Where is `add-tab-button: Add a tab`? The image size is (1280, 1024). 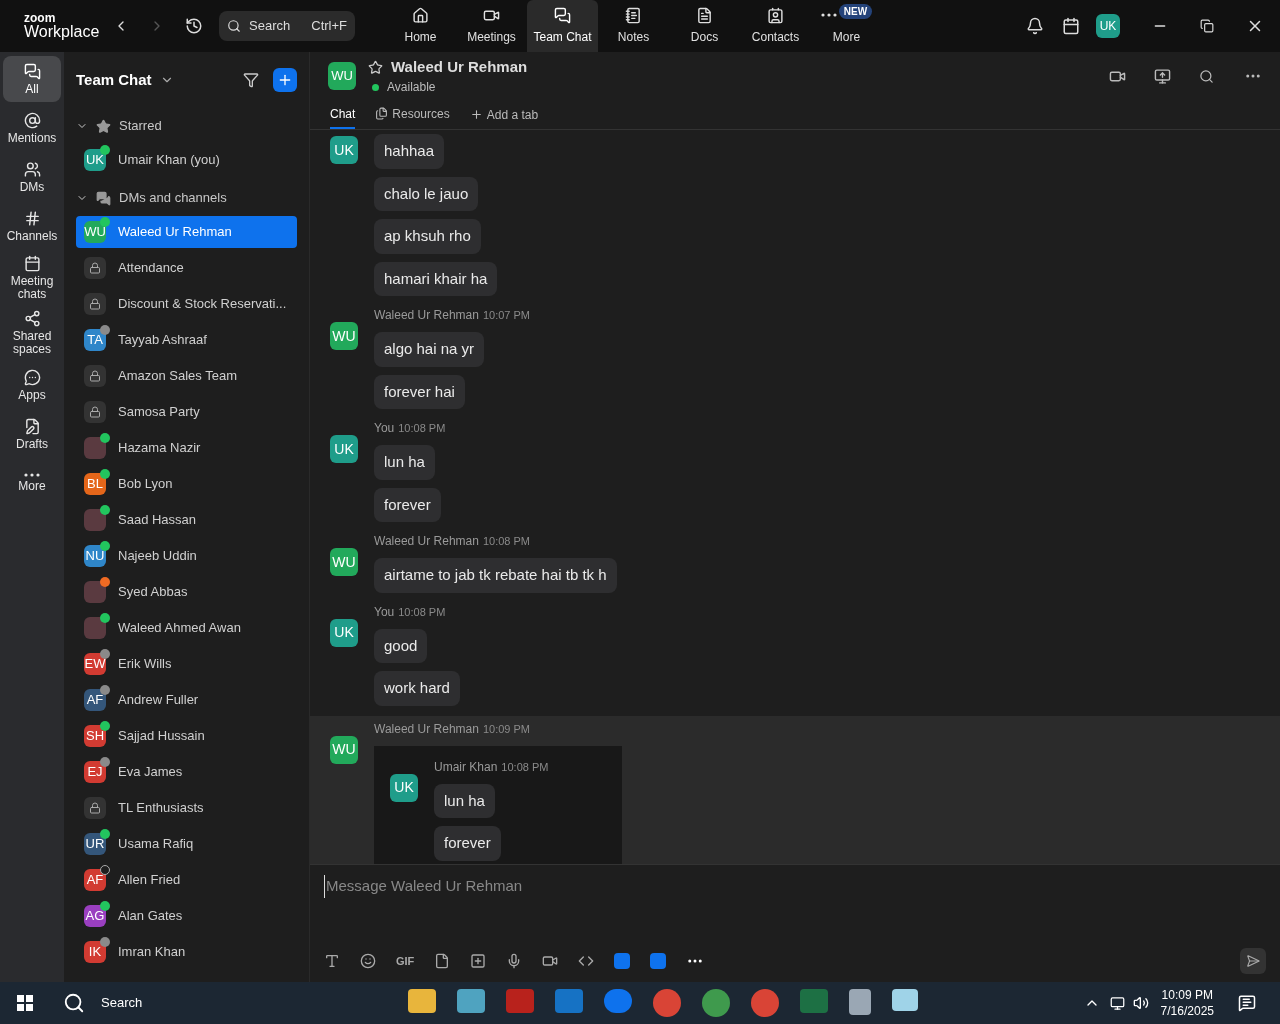 add-tab-button: Add a tab is located at coordinates (504, 114).